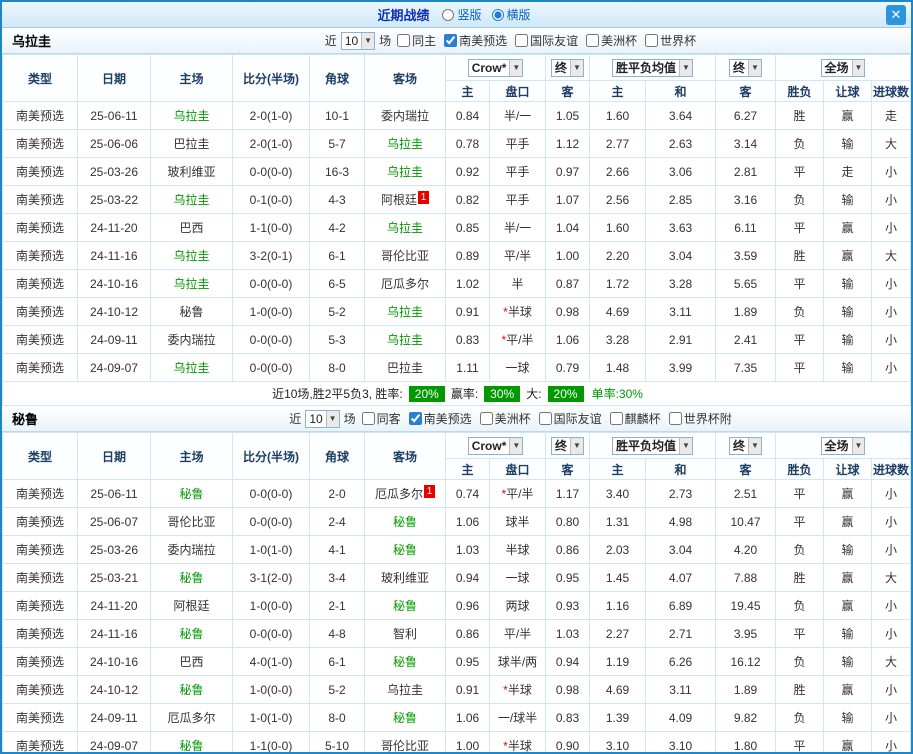 The image size is (913, 754). I want to click on sub-header-avg-away: 客, so click(745, 91).